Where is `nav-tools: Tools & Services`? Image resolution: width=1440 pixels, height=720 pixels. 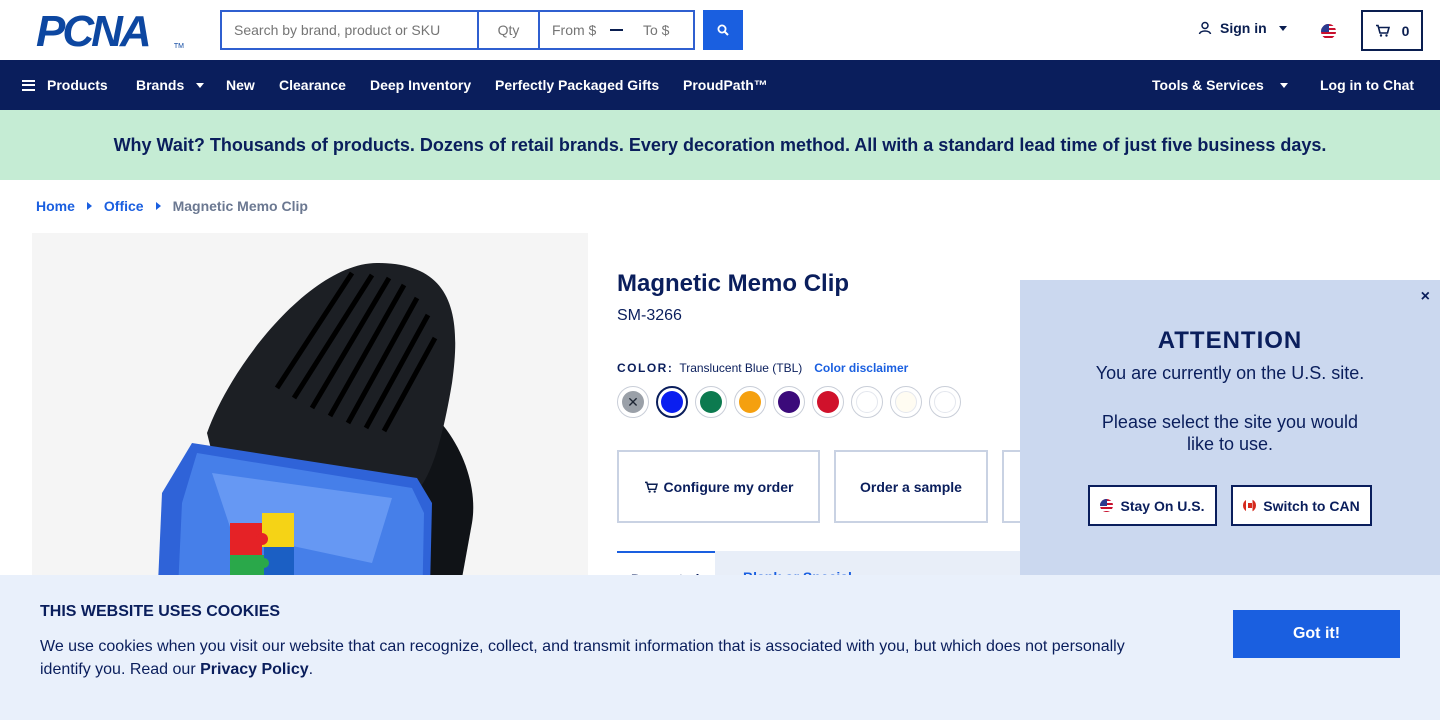
nav-tools: Tools & Services is located at coordinates (1220, 85).